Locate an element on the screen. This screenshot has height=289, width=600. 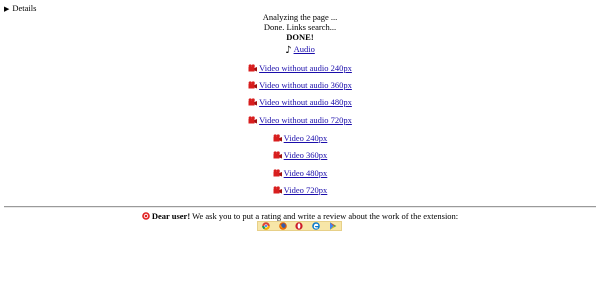
browser-store-bar is located at coordinates (299, 226).